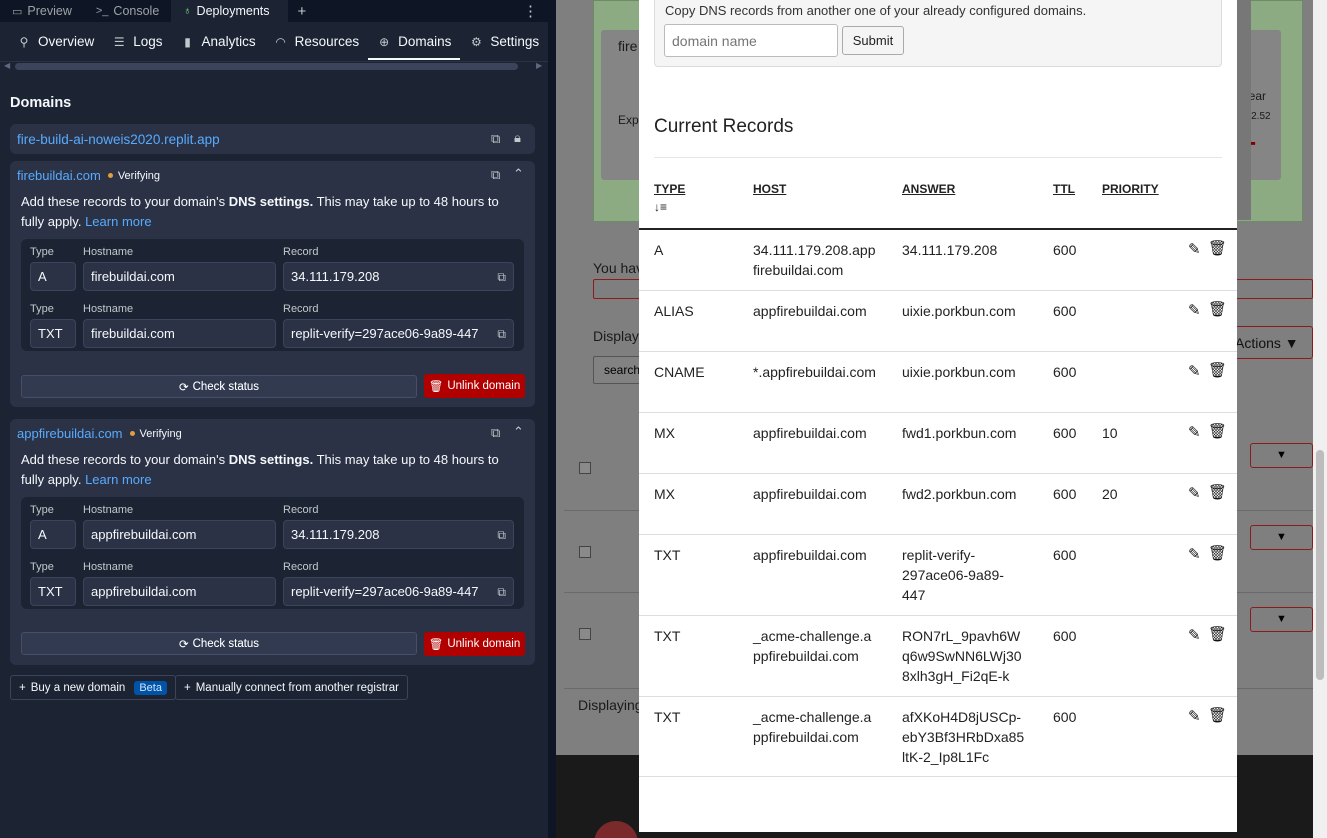 The width and height of the screenshot is (1327, 838). What do you see at coordinates (384, 41) in the screenshot?
I see `globe-icon: ⊕` at bounding box center [384, 41].